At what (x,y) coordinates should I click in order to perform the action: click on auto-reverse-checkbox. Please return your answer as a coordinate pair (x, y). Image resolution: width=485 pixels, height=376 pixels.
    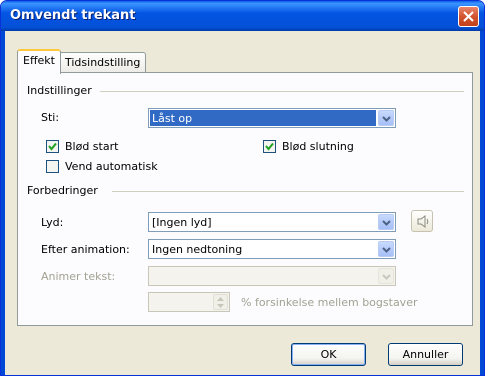
    Looking at the image, I should click on (52, 166).